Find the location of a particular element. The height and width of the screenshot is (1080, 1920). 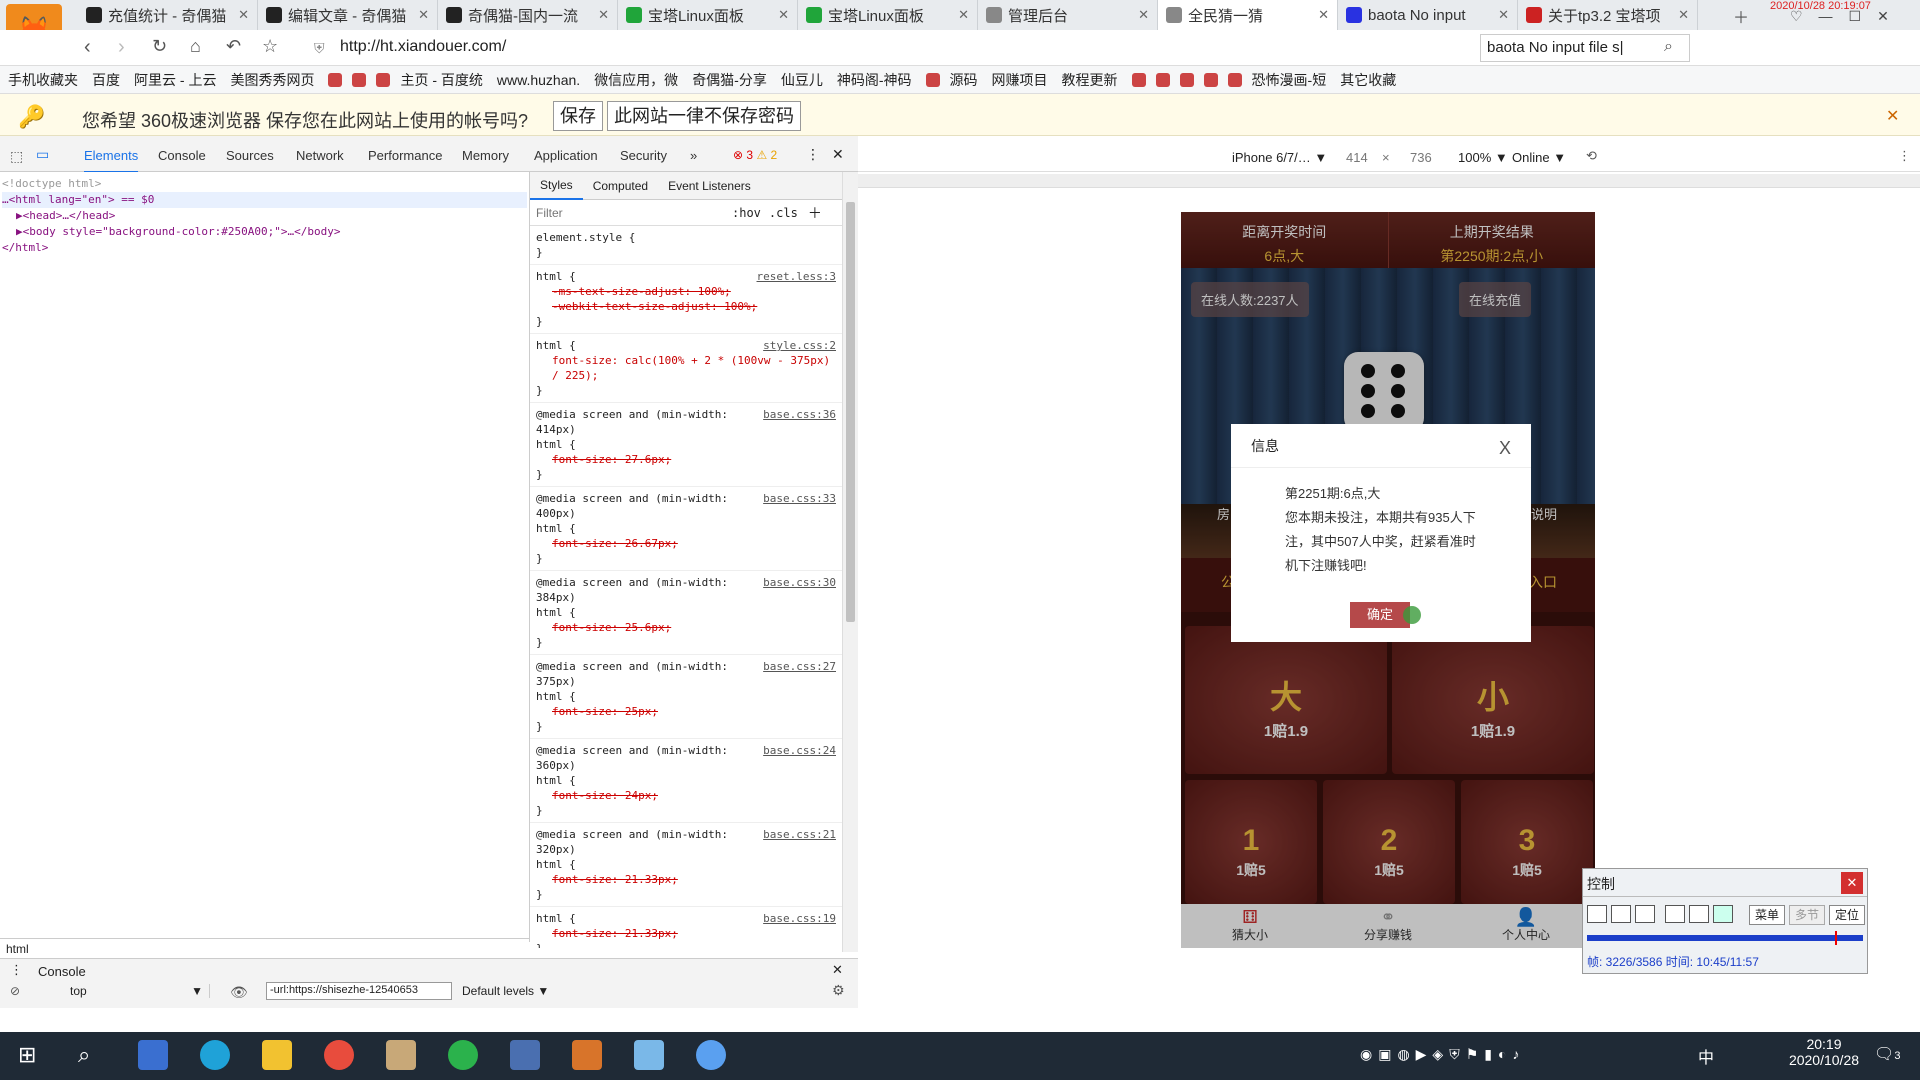

devtools-tab-performance: Performance is located at coordinates (405, 155).